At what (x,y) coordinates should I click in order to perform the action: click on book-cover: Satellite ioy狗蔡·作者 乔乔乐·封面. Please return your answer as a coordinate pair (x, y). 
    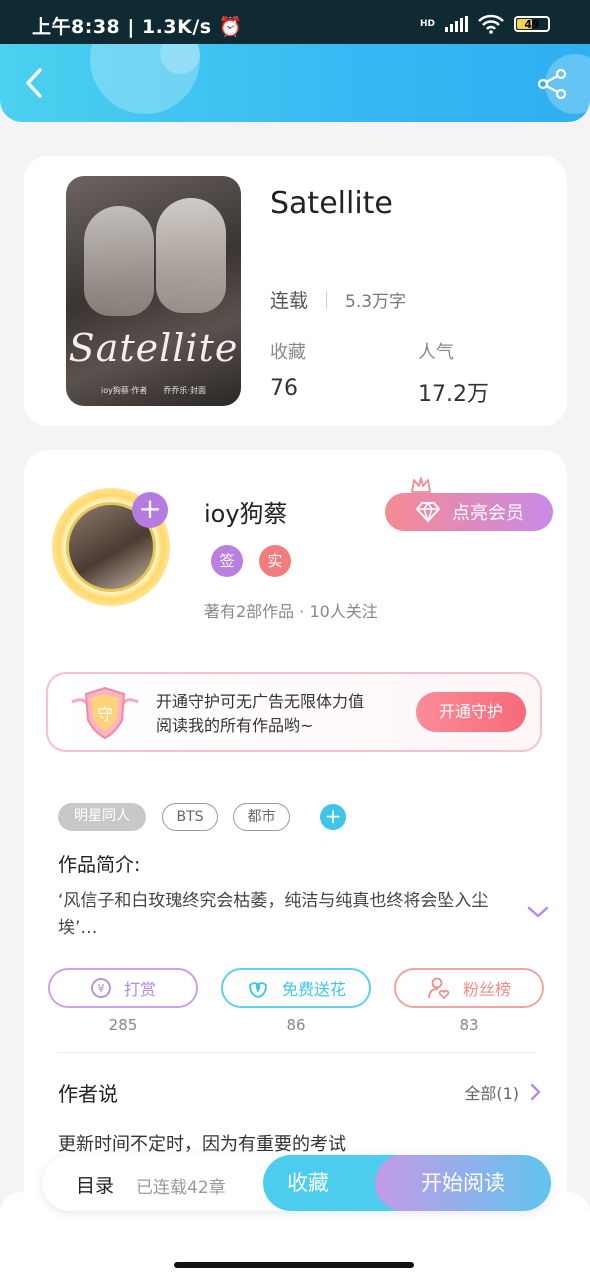
    Looking at the image, I should click on (153, 291).